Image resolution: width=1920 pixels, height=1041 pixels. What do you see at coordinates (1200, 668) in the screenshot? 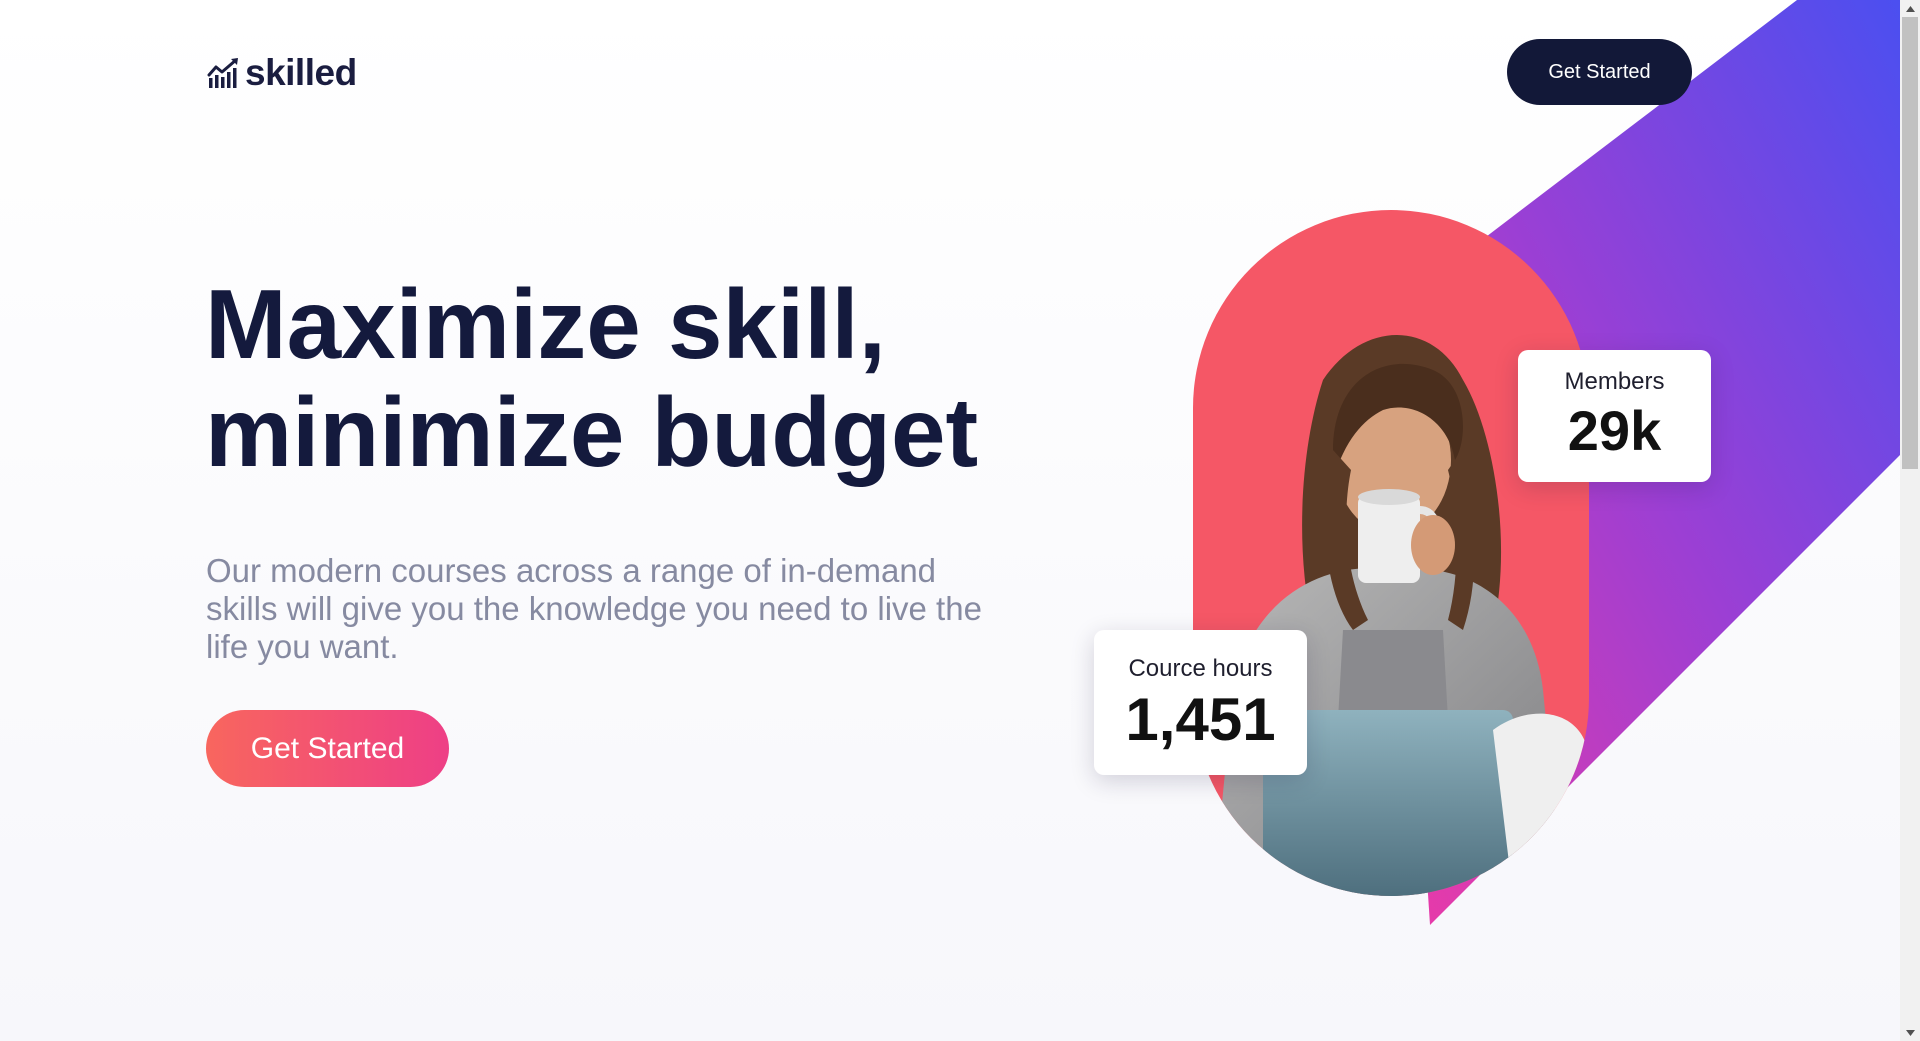
I see `course-hours-label: Cource hours` at bounding box center [1200, 668].